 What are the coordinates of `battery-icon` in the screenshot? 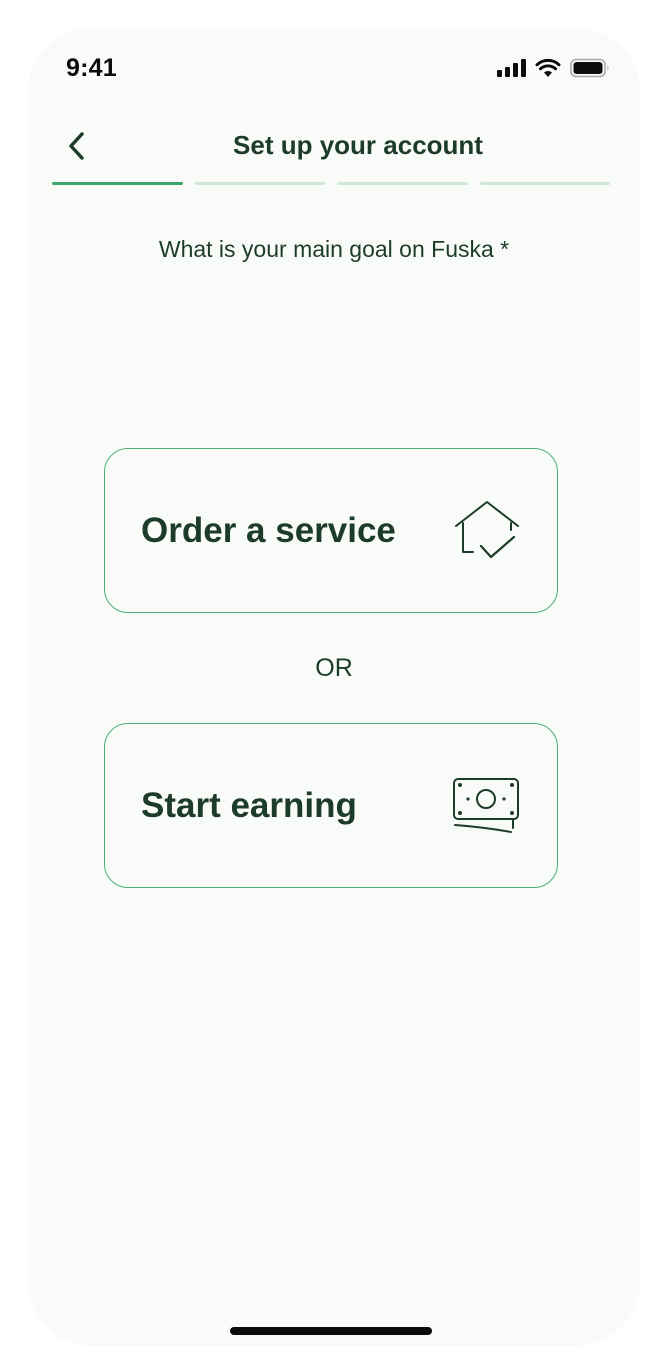 It's located at (589, 68).